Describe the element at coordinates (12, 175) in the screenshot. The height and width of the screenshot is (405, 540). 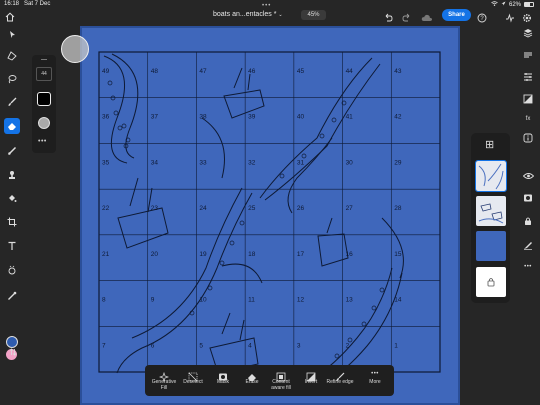
I see `clone-stamp-icon` at that location.